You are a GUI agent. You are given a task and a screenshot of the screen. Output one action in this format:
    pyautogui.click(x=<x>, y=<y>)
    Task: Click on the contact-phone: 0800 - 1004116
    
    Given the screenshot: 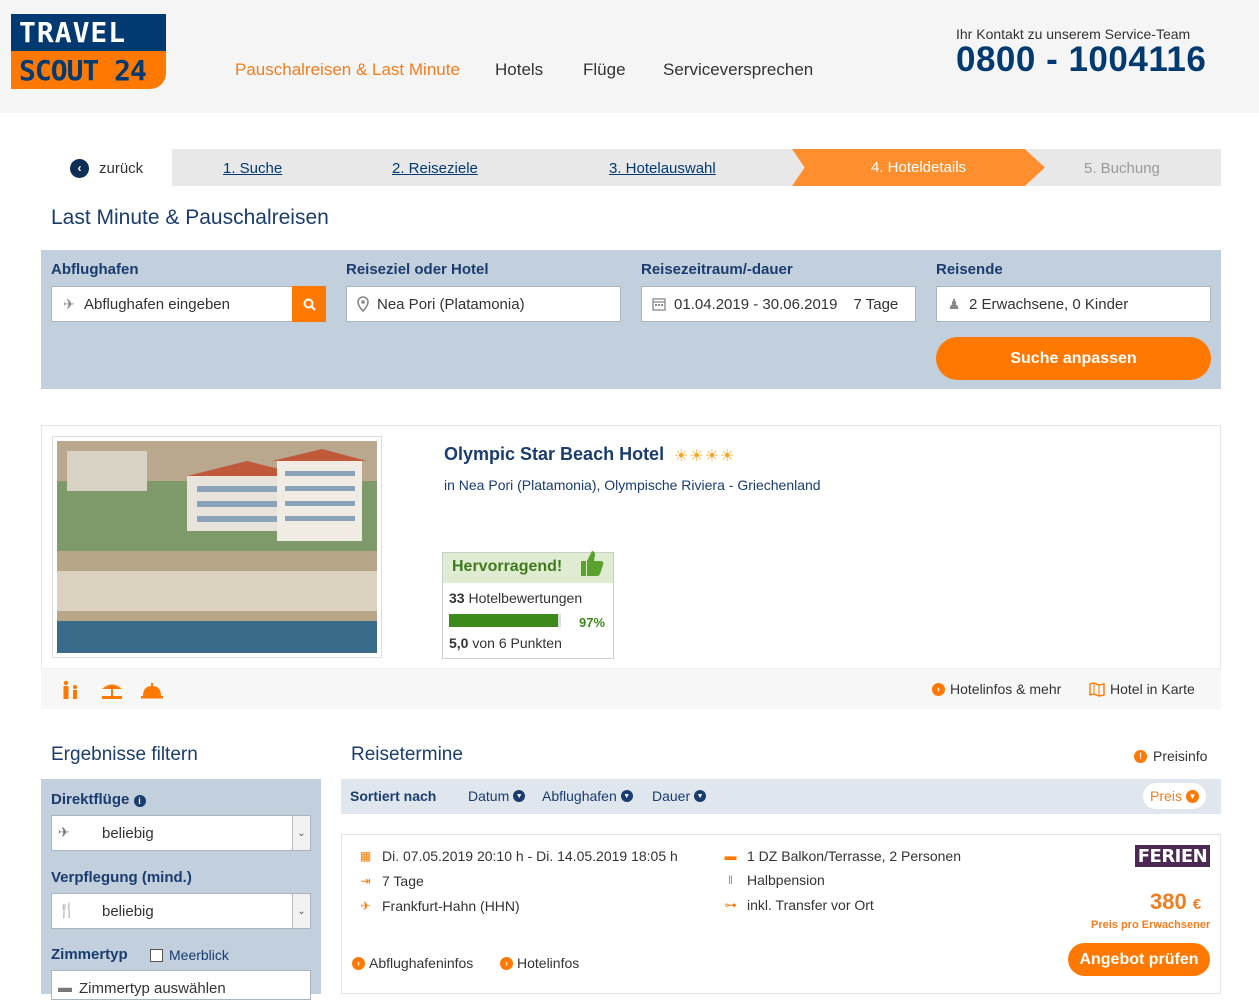 What is the action you would take?
    pyautogui.click(x=1081, y=60)
    